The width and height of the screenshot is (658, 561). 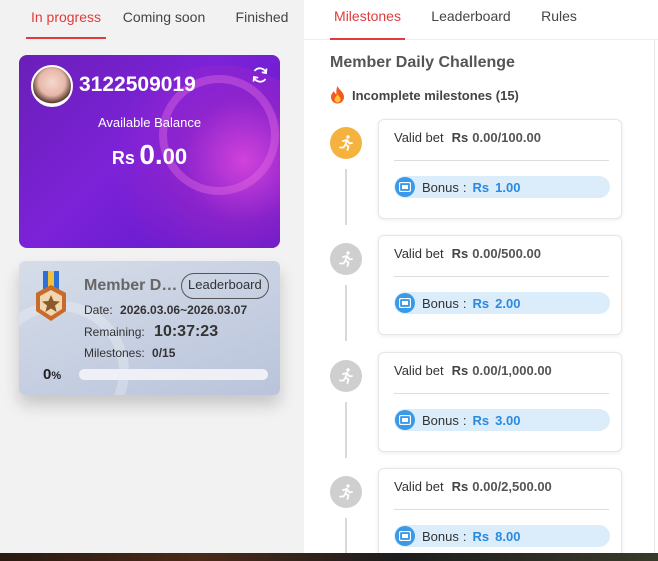 I want to click on valid-bet-value: 0.00/100.00, so click(x=506, y=137).